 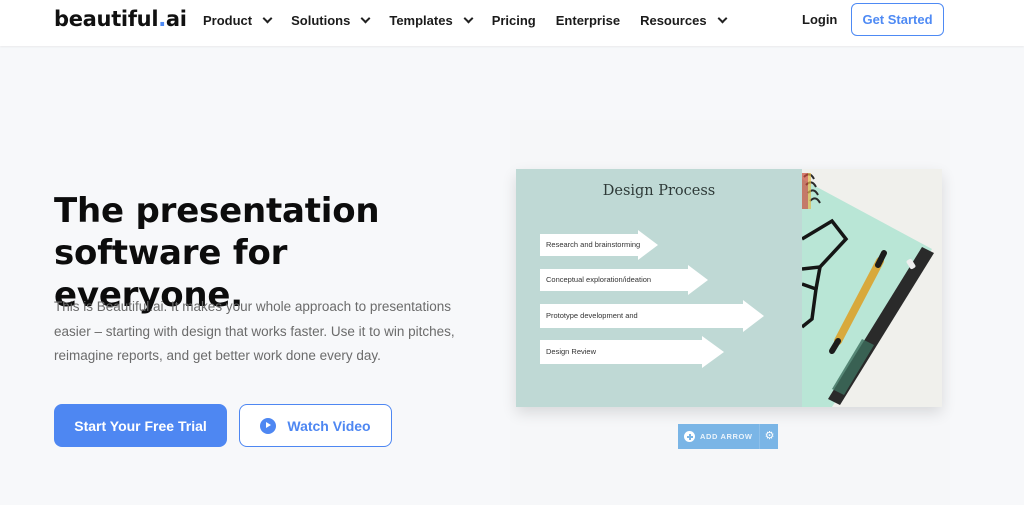 I want to click on arrow-label: Prototype development and, so click(x=592, y=315).